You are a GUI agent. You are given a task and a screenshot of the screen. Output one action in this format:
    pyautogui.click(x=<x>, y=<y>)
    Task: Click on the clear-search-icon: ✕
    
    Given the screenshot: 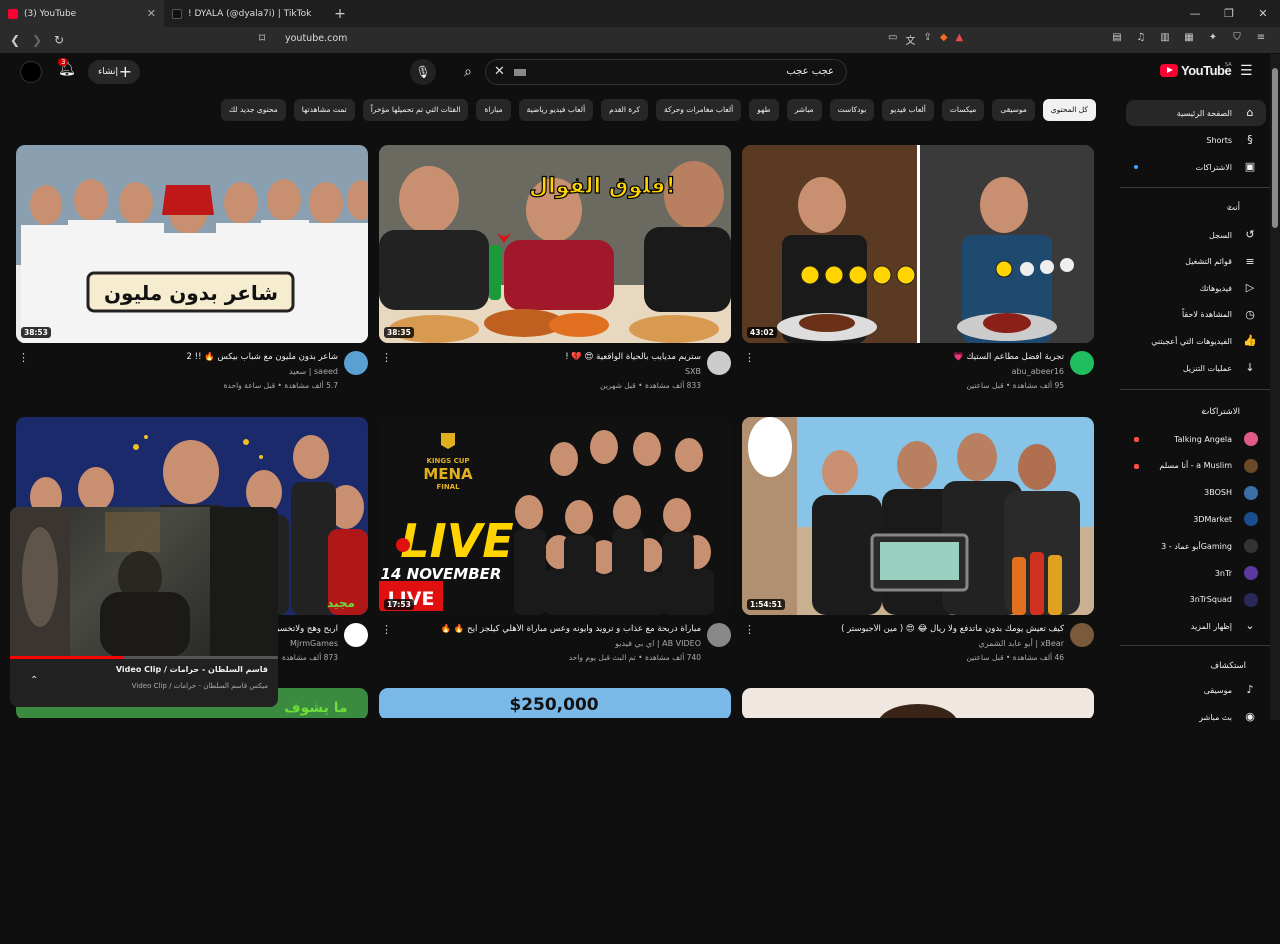 What is the action you would take?
    pyautogui.click(x=499, y=71)
    